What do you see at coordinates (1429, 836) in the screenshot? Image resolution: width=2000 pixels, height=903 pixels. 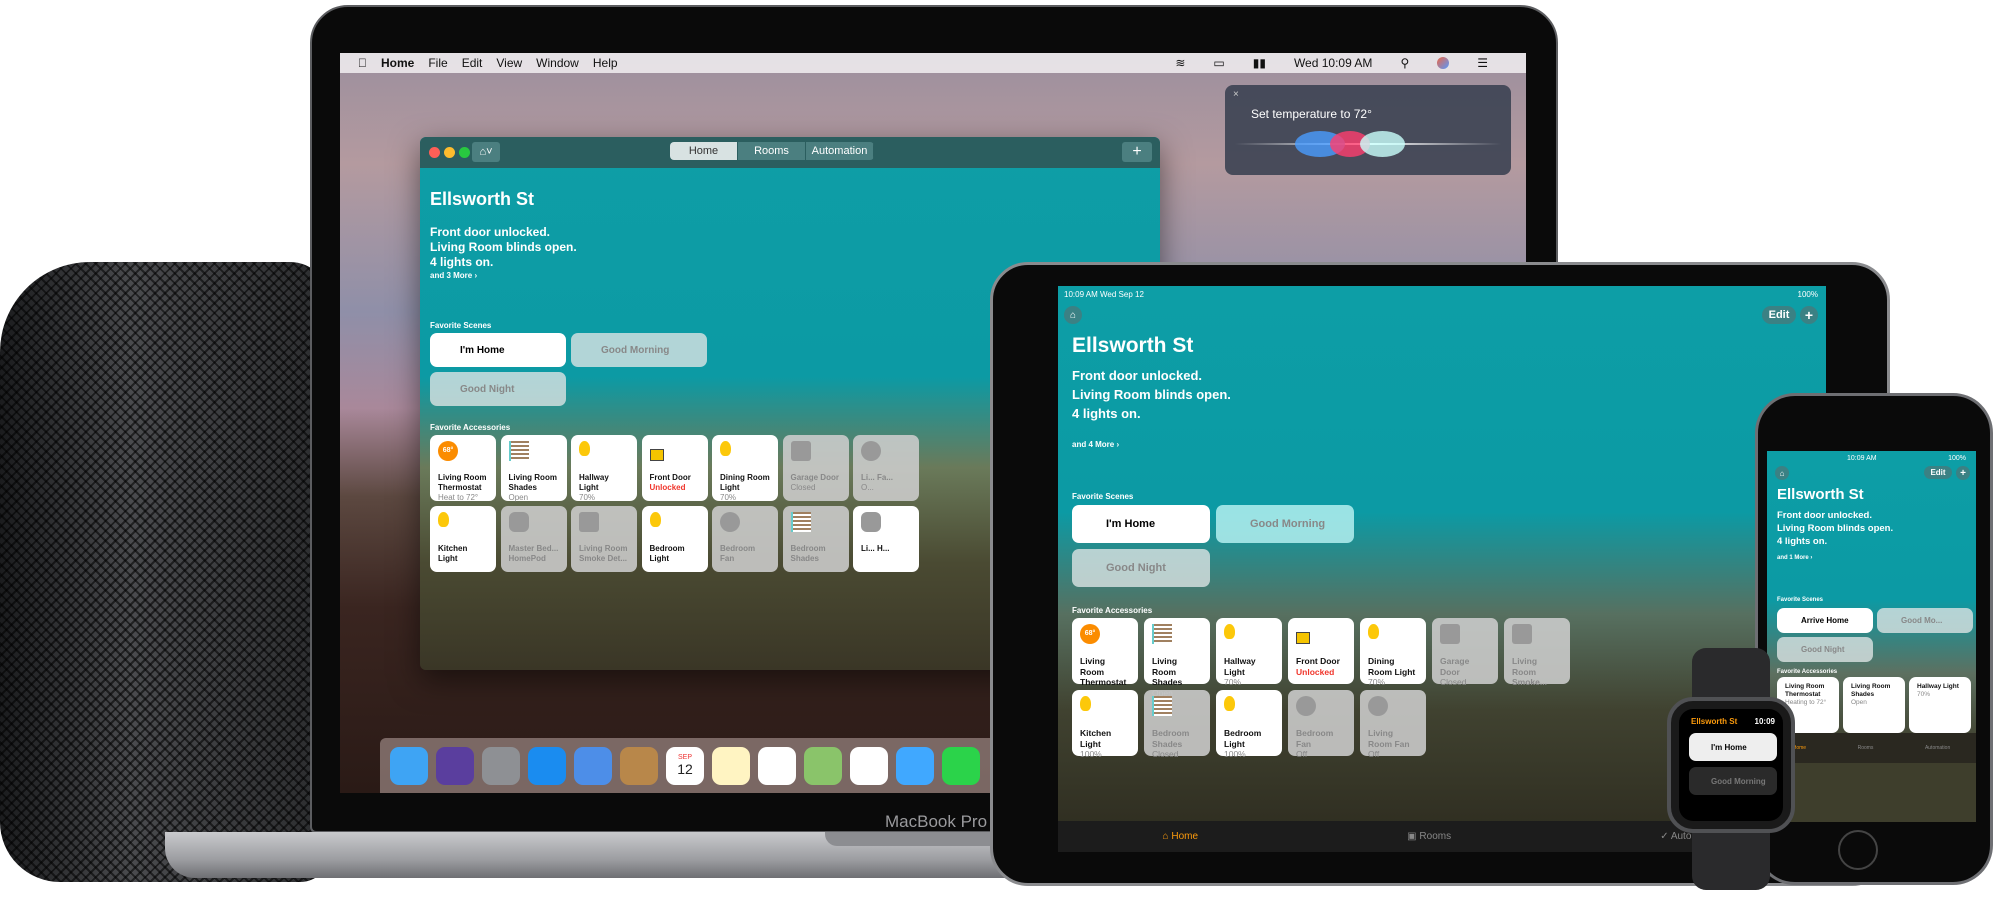 I see `tab-rooms: ▣ Rooms` at bounding box center [1429, 836].